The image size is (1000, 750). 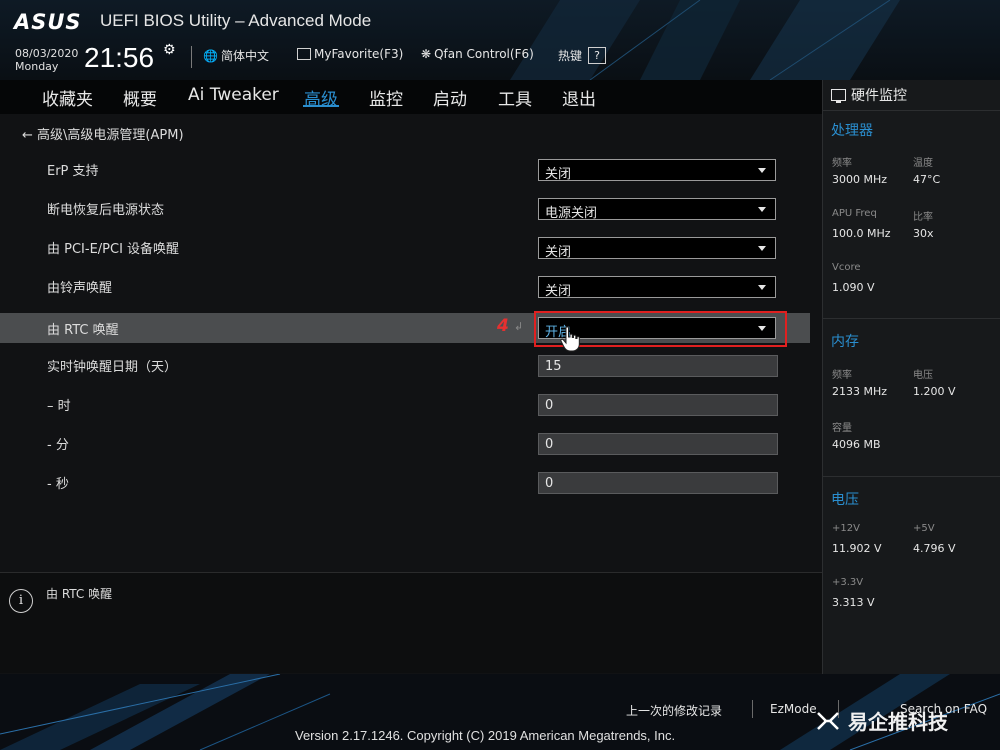 What do you see at coordinates (848, 582) in the screenshot?
I see `v33-label: +3.3V` at bounding box center [848, 582].